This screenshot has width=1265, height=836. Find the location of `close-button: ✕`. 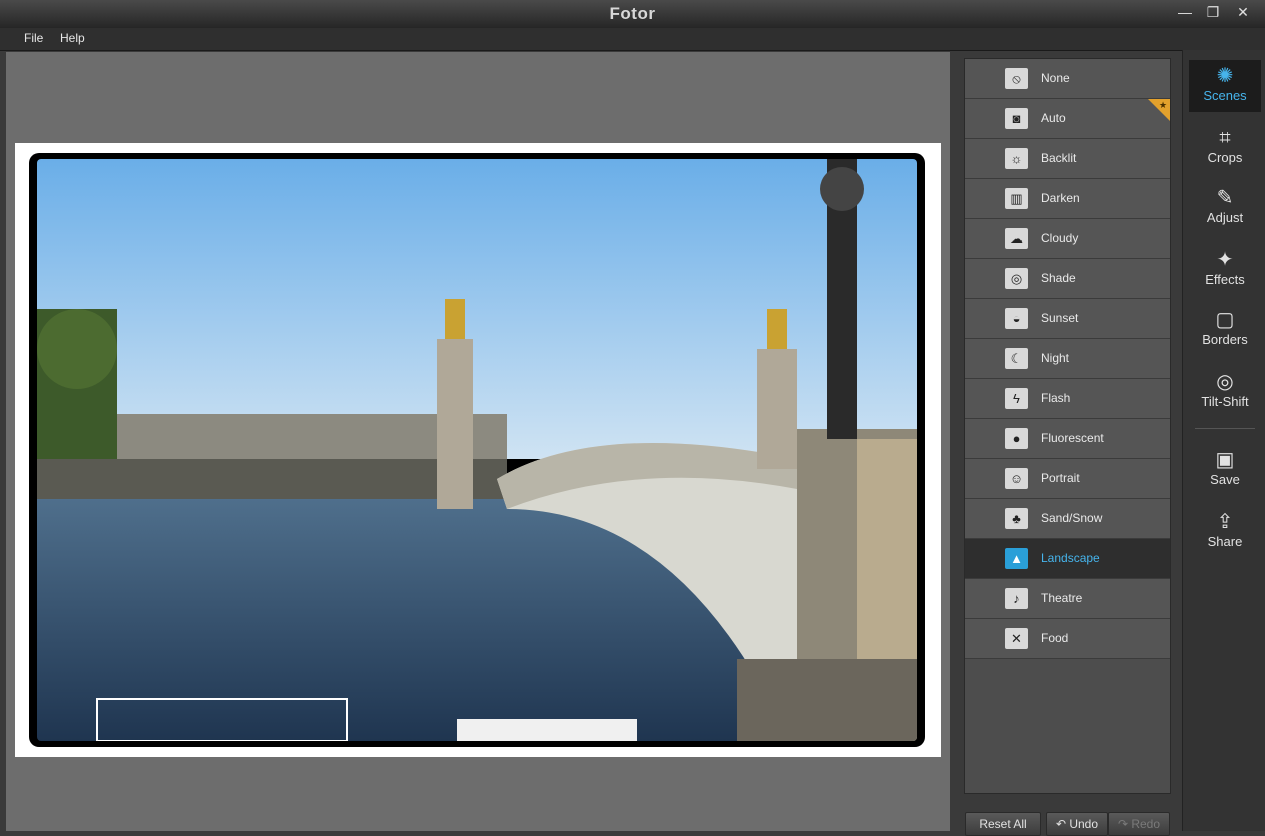

close-button: ✕ is located at coordinates (1243, 12).